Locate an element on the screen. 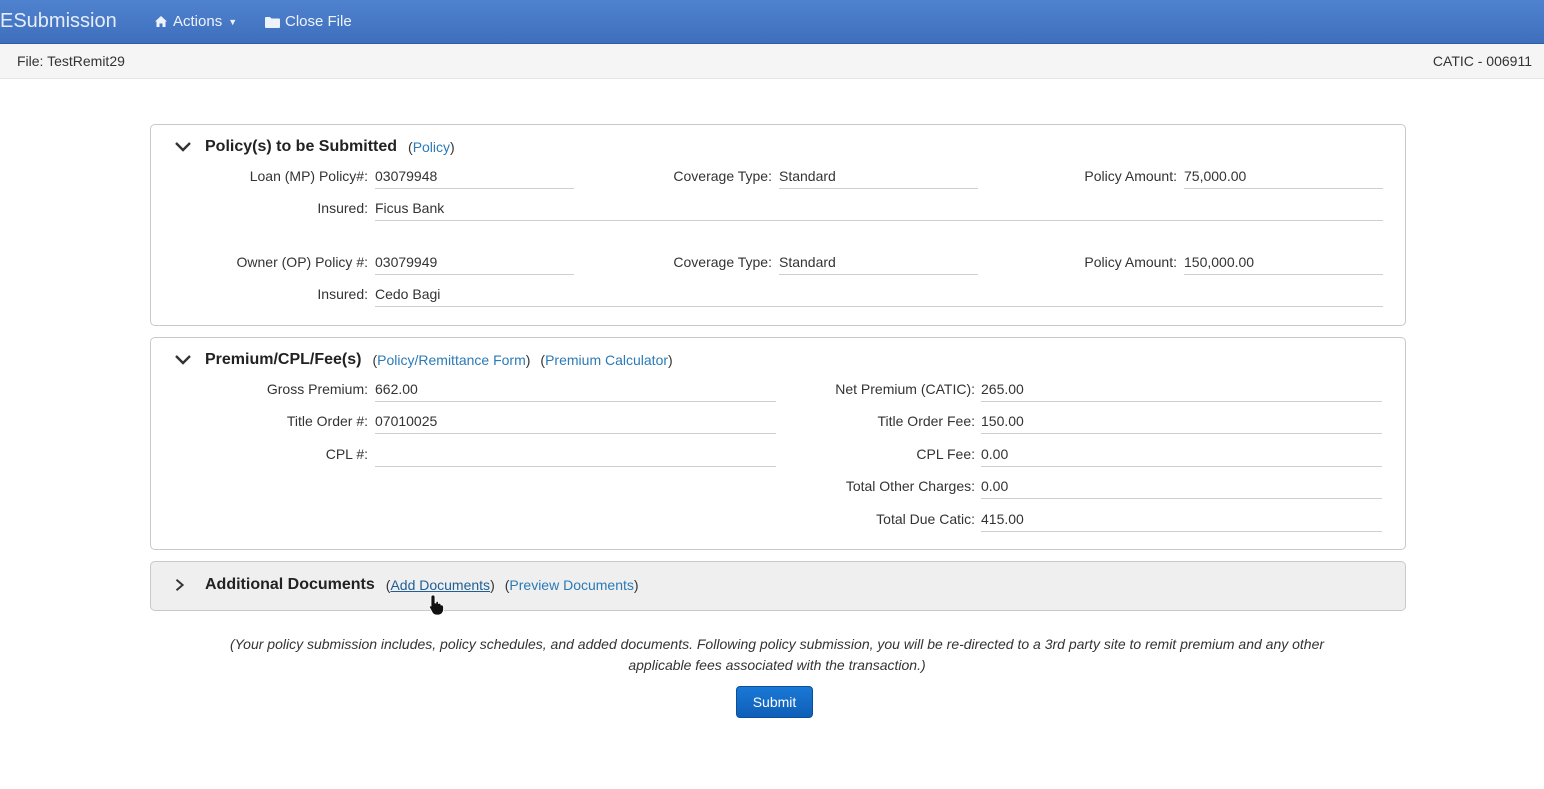 This screenshot has width=1544, height=789. close-file-label: Close File is located at coordinates (318, 21).